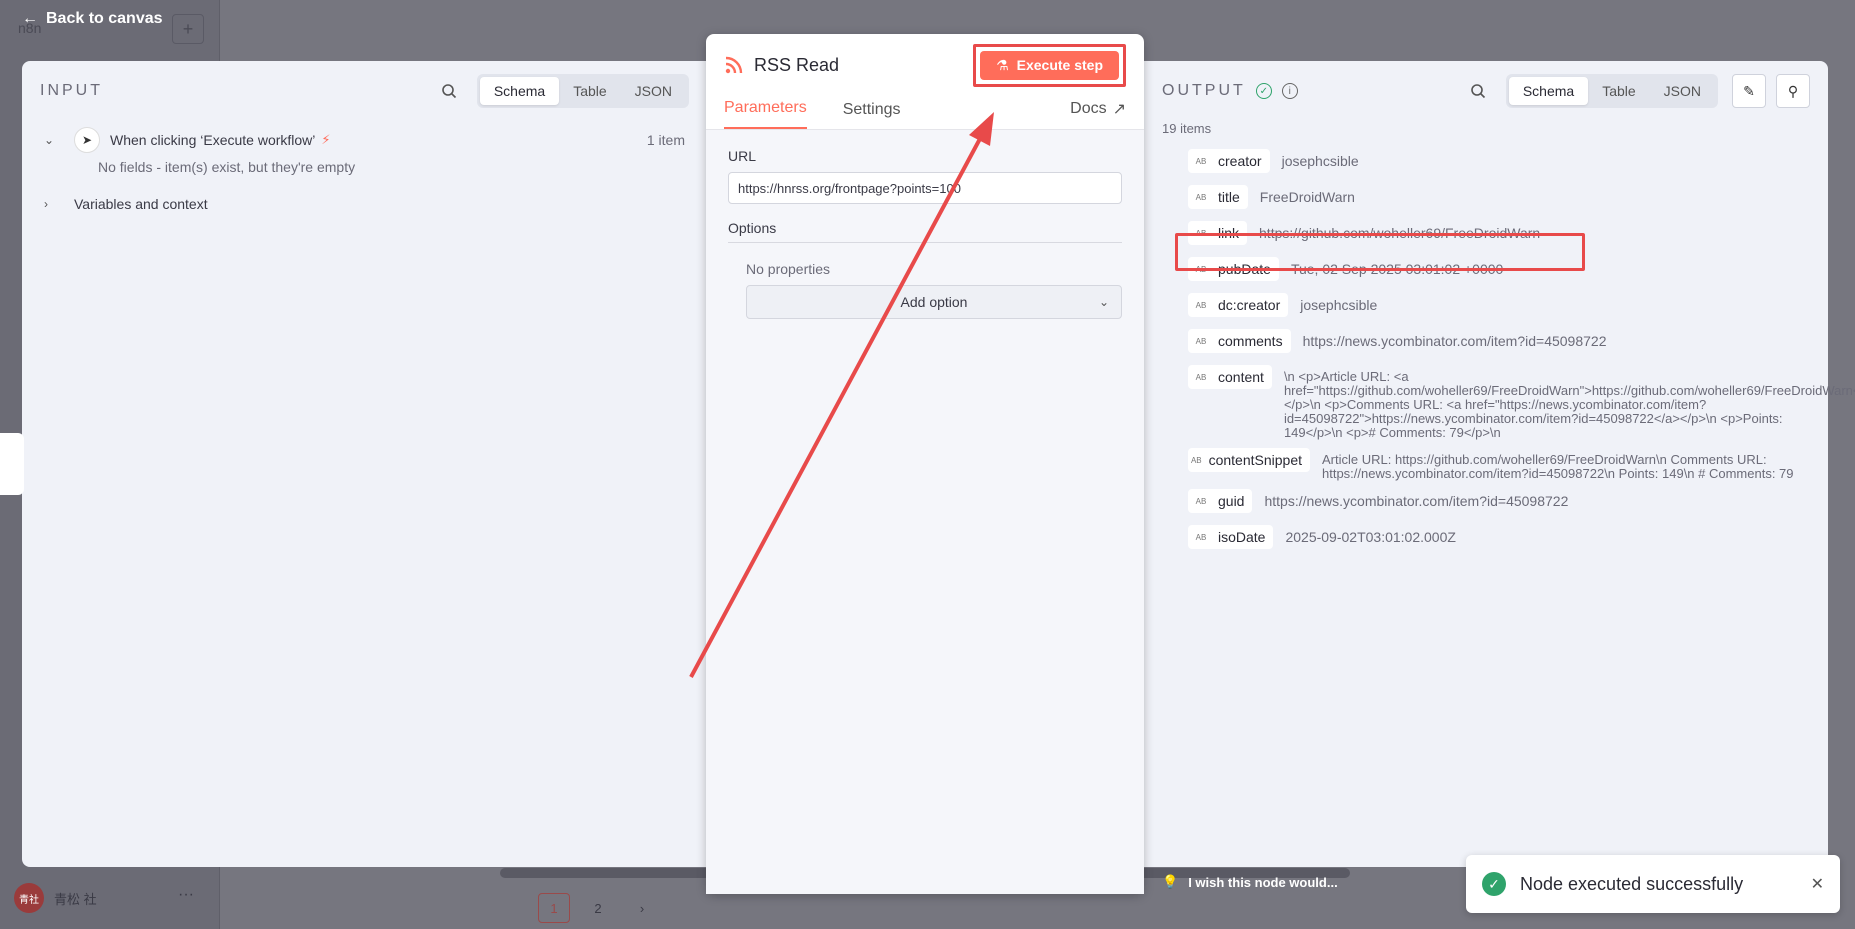 The height and width of the screenshot is (929, 1855). I want to click on field-key: dc:creator, so click(1251, 305).